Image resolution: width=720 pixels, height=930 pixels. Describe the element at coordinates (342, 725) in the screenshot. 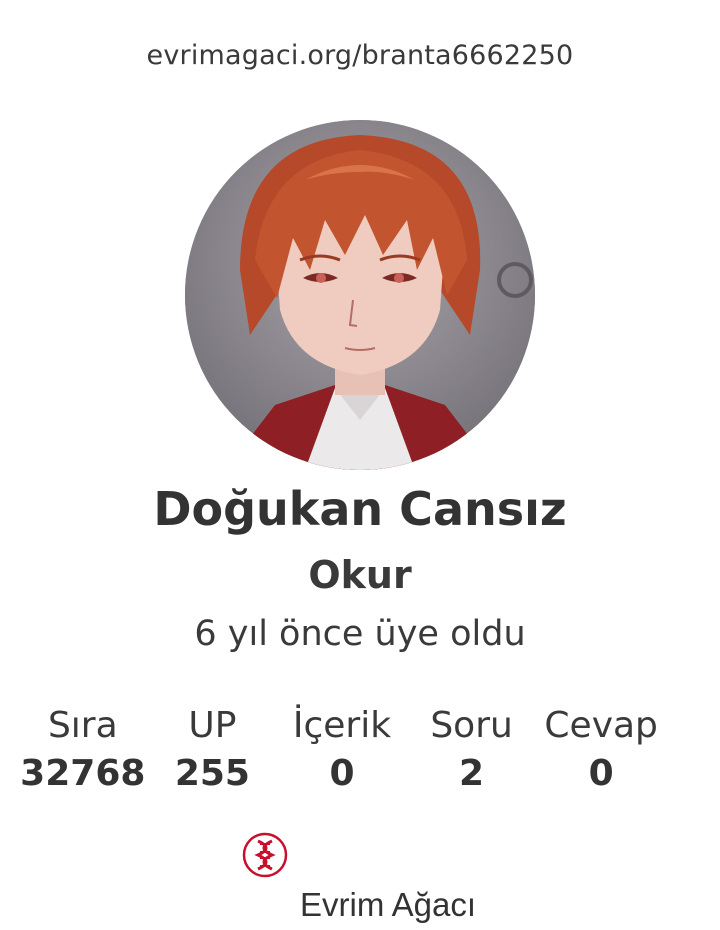

I see `stat-label: İçerik` at that location.